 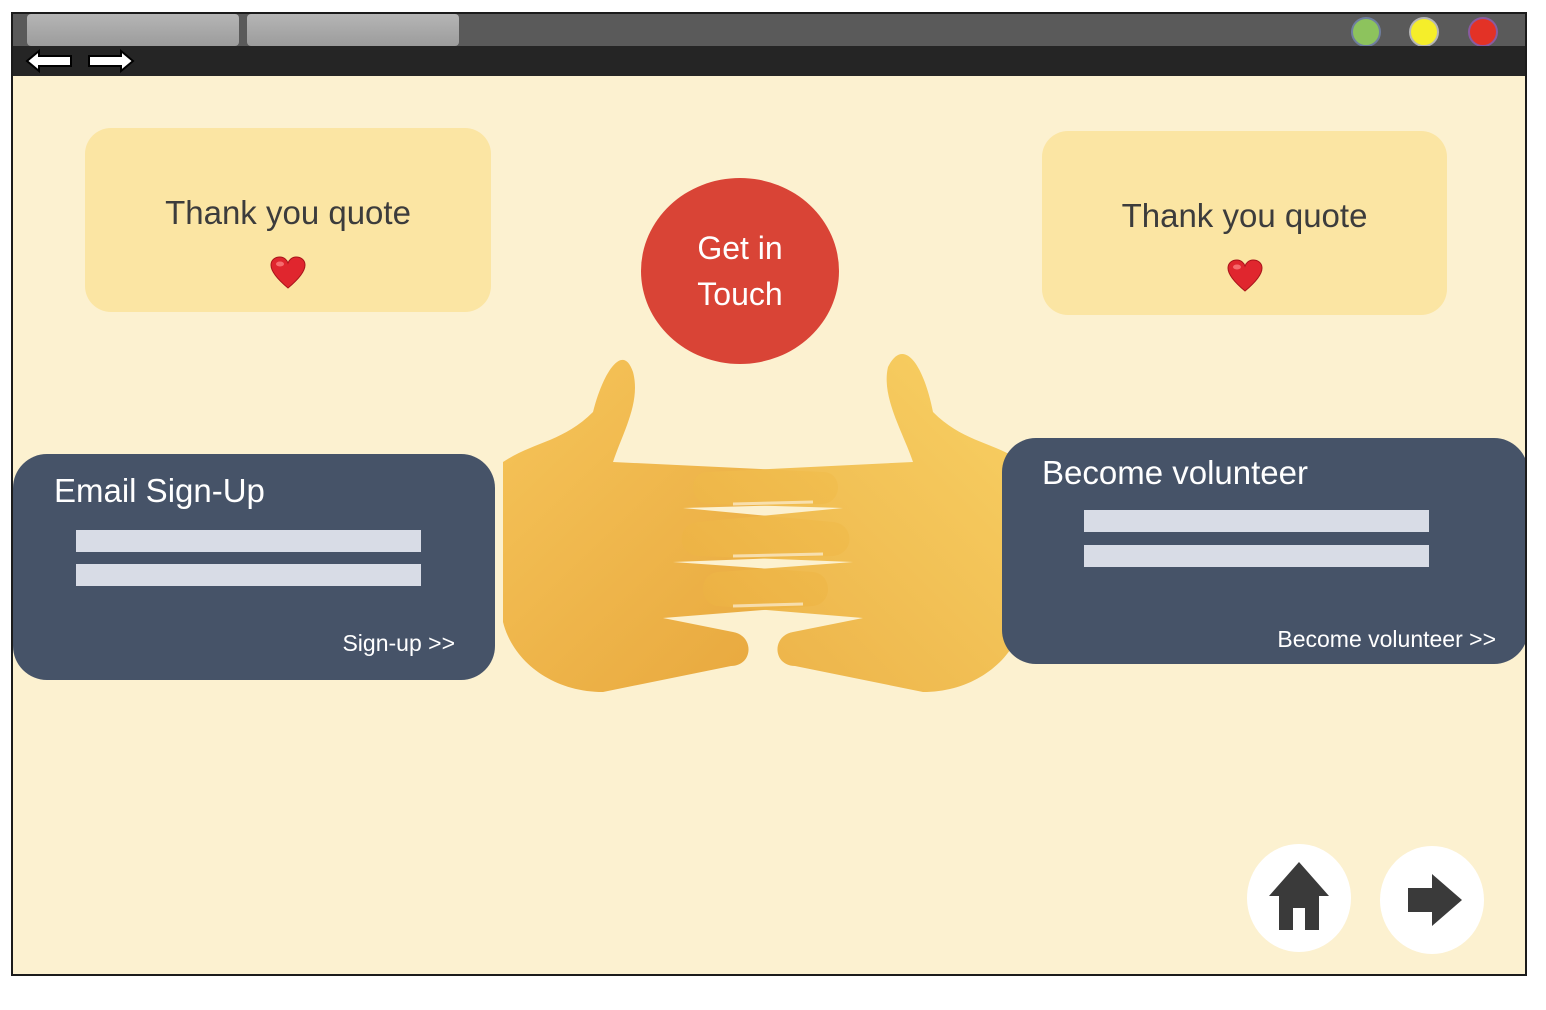 What do you see at coordinates (1366, 32) in the screenshot?
I see `maximize-button` at bounding box center [1366, 32].